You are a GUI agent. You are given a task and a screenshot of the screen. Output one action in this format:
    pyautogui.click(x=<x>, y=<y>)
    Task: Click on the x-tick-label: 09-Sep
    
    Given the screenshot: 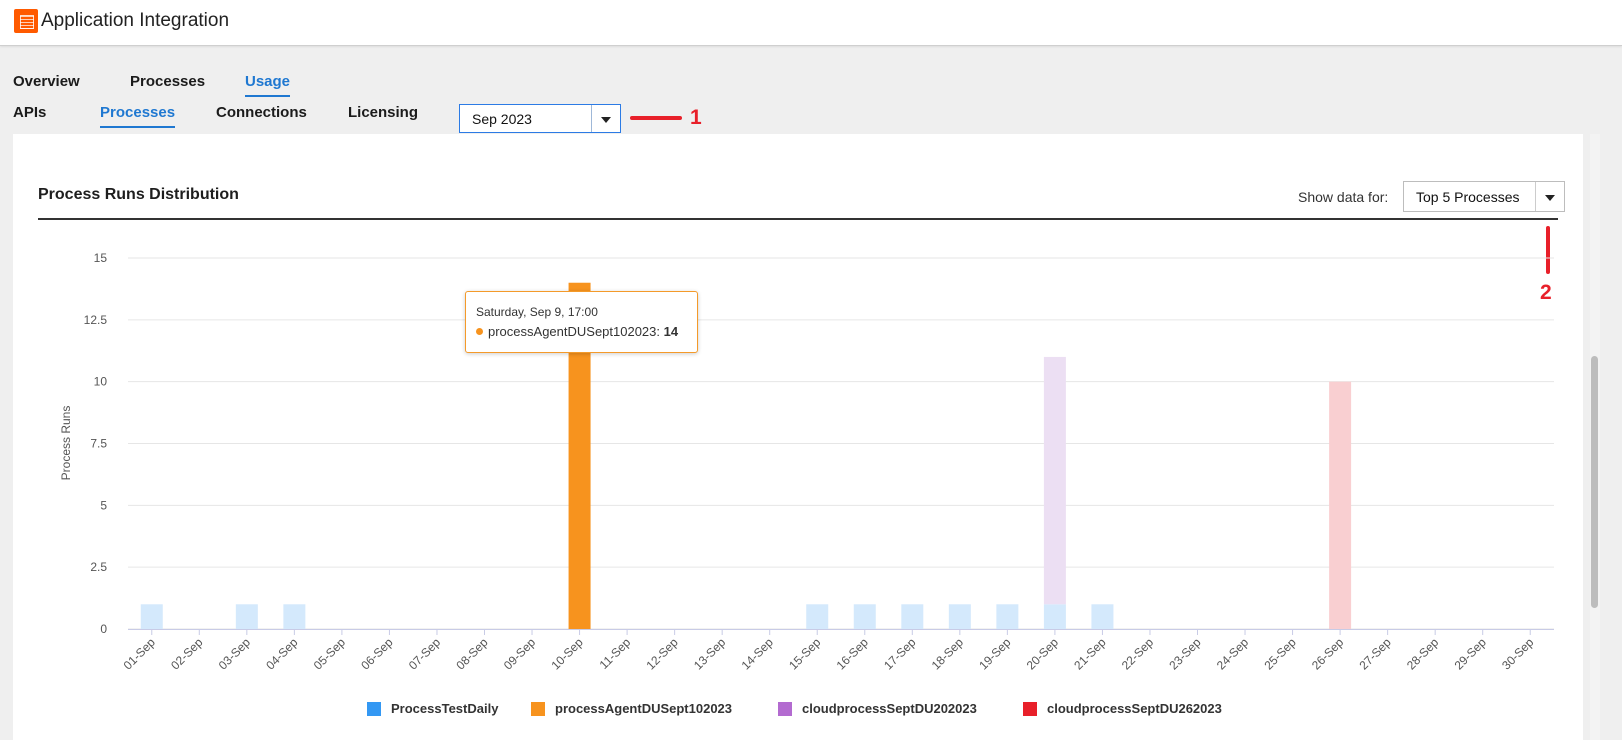 What is the action you would take?
    pyautogui.click(x=519, y=653)
    